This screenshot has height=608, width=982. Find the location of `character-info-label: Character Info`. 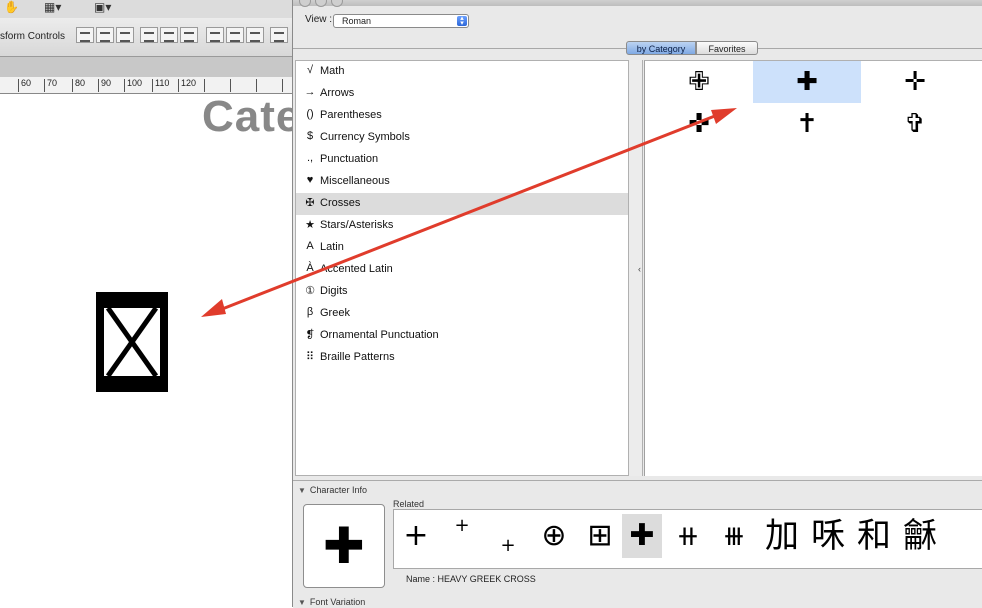

character-info-label: Character Info is located at coordinates (338, 490).